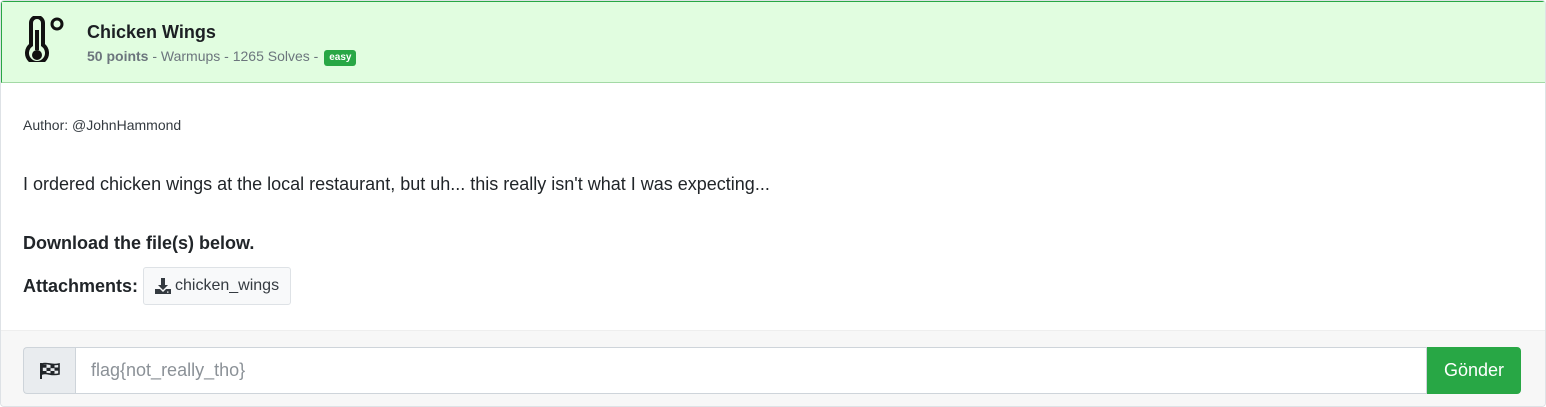 This screenshot has width=1546, height=407. Describe the element at coordinates (163, 286) in the screenshot. I see `download-icon` at that location.